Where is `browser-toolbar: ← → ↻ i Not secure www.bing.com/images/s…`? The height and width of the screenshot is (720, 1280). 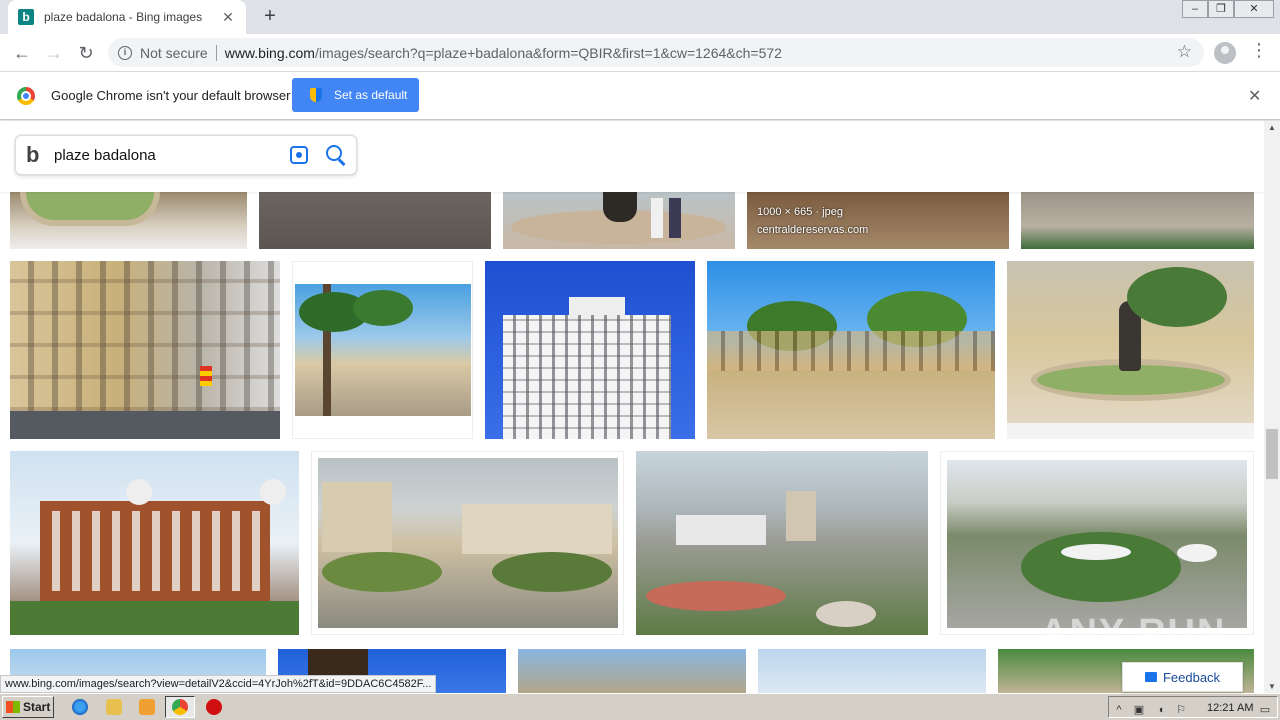 browser-toolbar: ← → ↻ i Not secure www.bing.com/images/s… is located at coordinates (640, 53).